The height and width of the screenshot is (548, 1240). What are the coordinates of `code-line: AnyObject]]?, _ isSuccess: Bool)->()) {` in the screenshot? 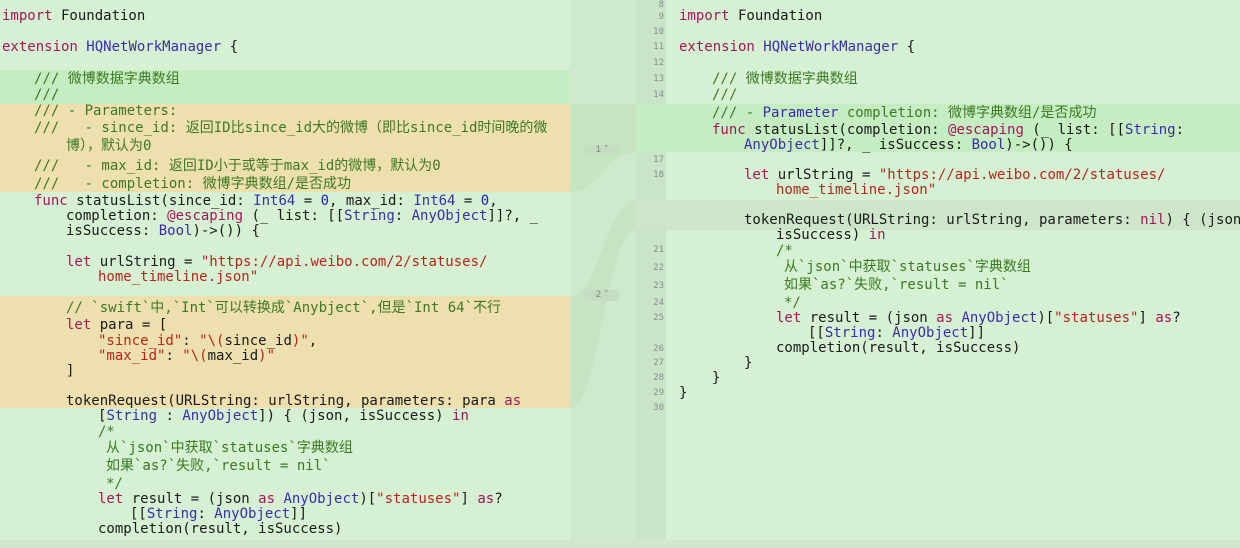 It's located at (908, 145).